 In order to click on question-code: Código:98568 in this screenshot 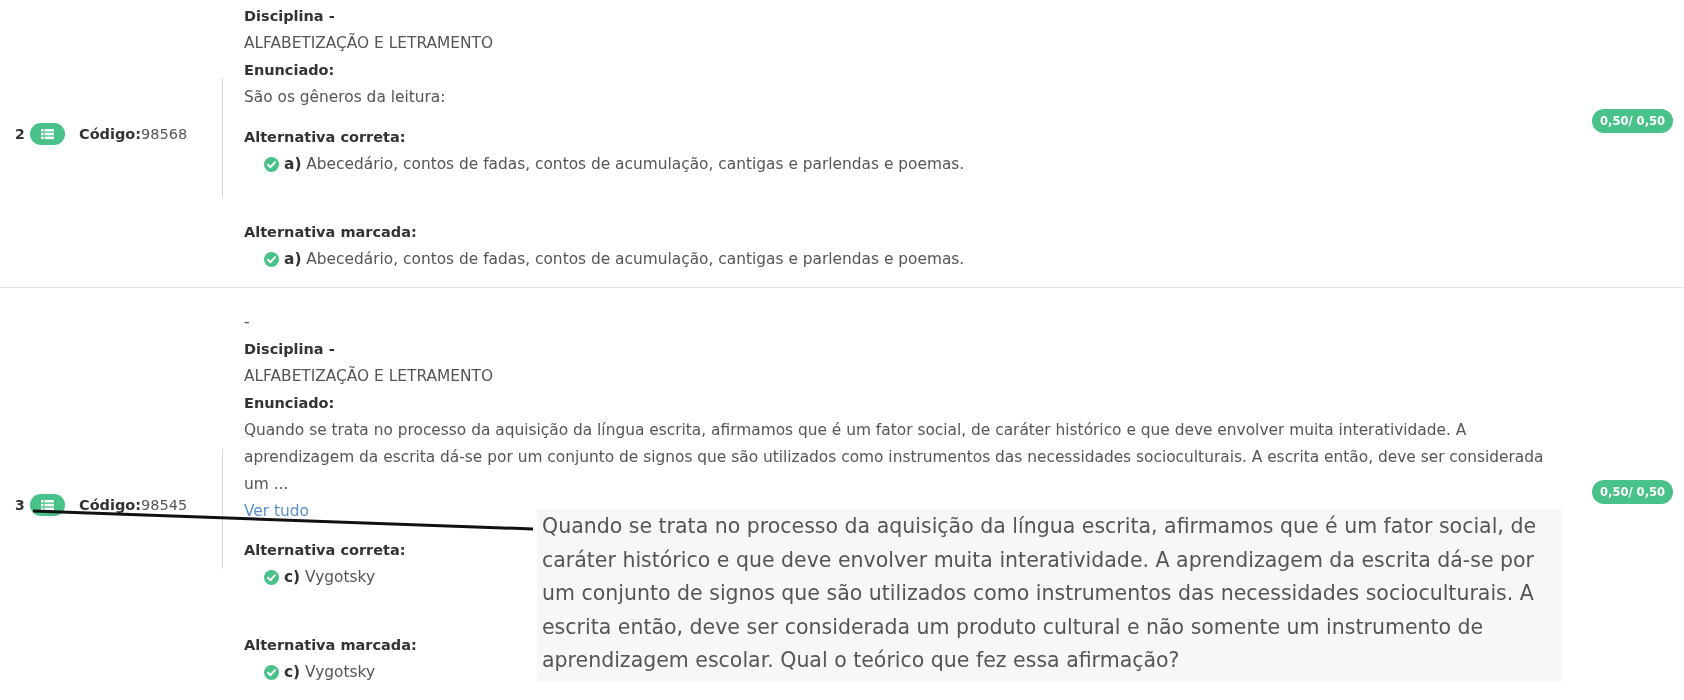, I will do `click(133, 134)`.